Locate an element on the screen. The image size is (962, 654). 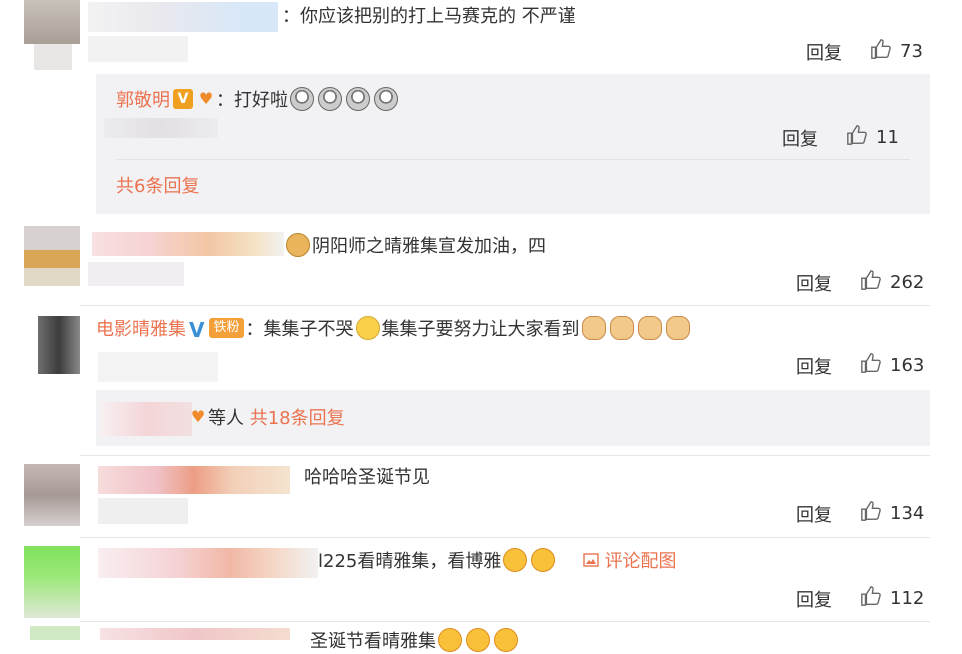
more-replies-link: 共18条回复 is located at coordinates (297, 418).